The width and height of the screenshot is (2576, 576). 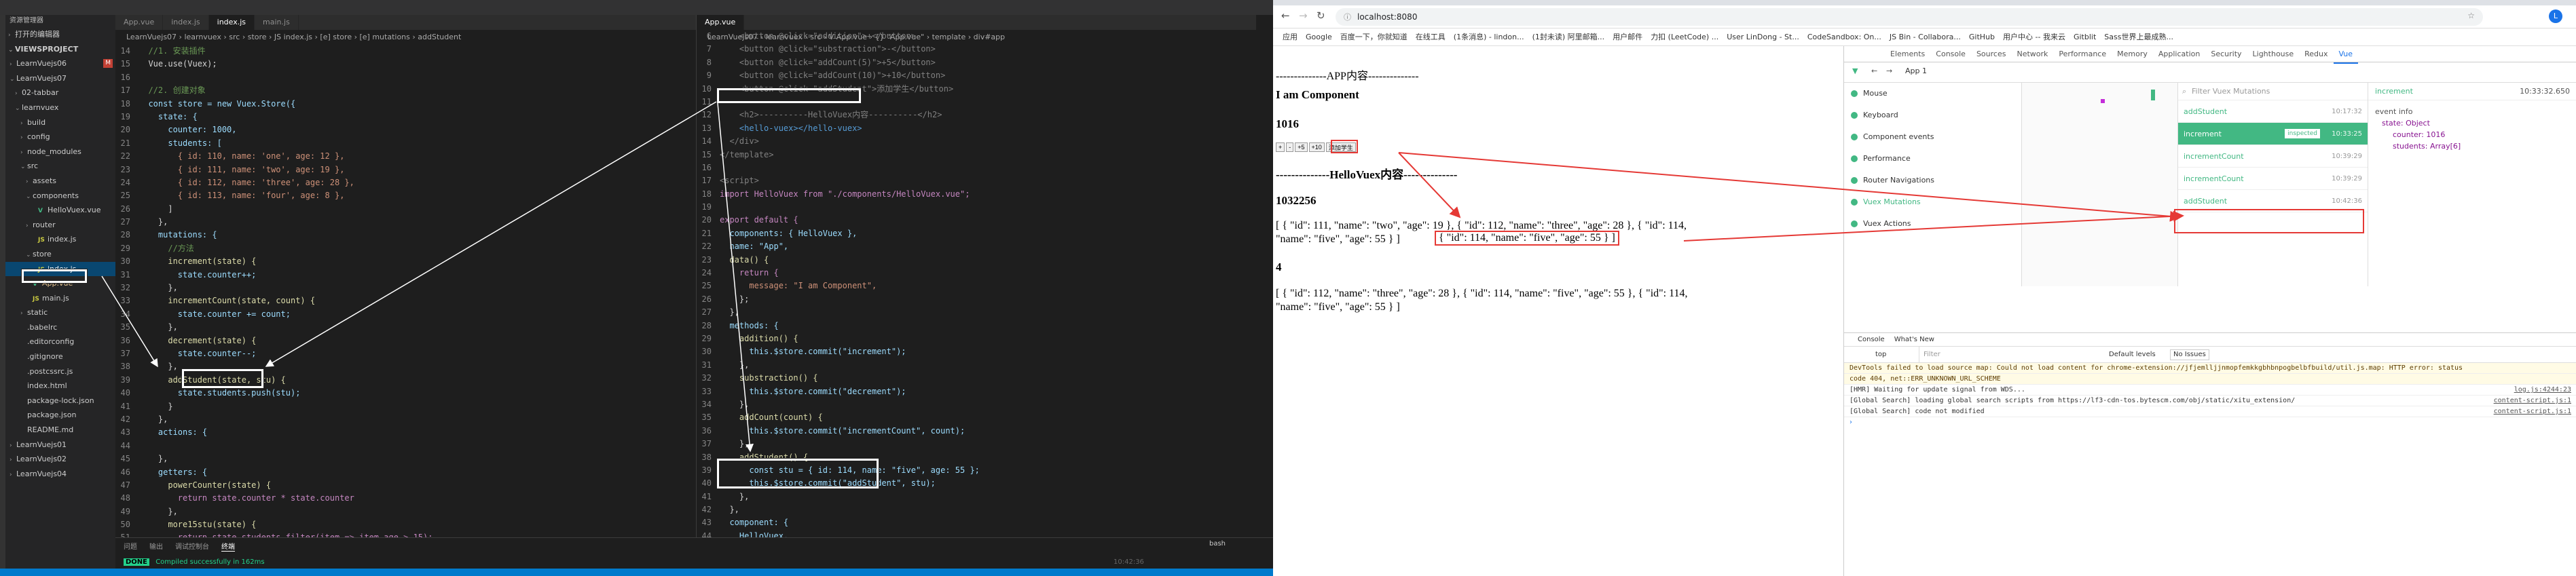 What do you see at coordinates (60, 225) in the screenshot?
I see `tree-item: › router` at bounding box center [60, 225].